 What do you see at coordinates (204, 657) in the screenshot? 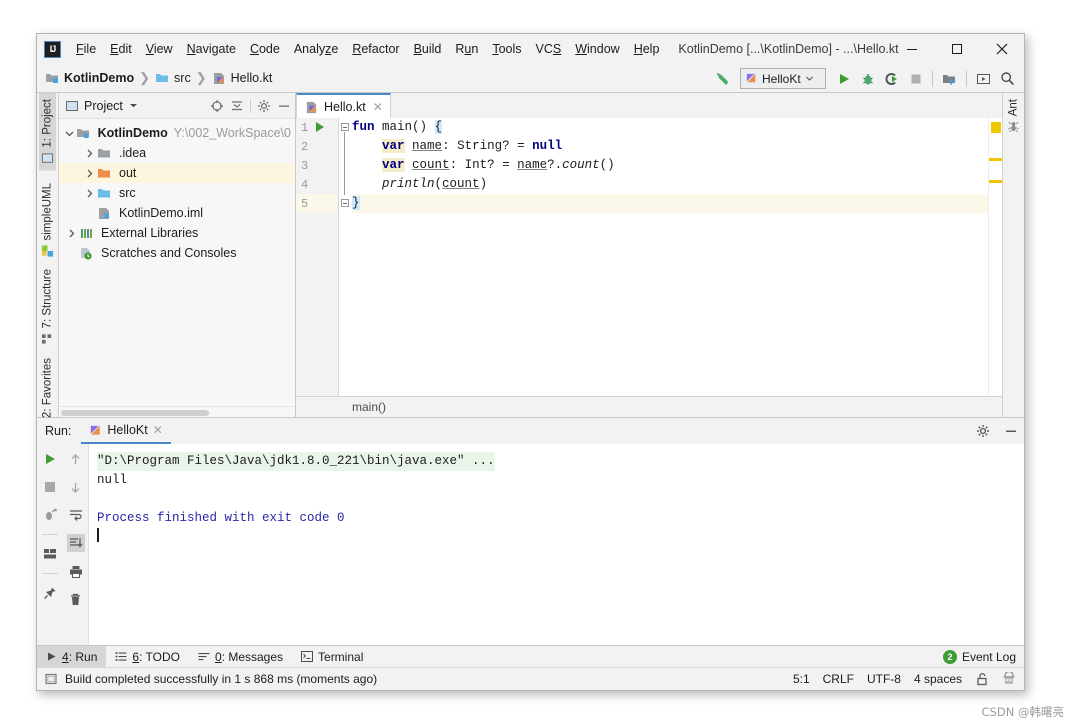
I see `messages-icon` at bounding box center [204, 657].